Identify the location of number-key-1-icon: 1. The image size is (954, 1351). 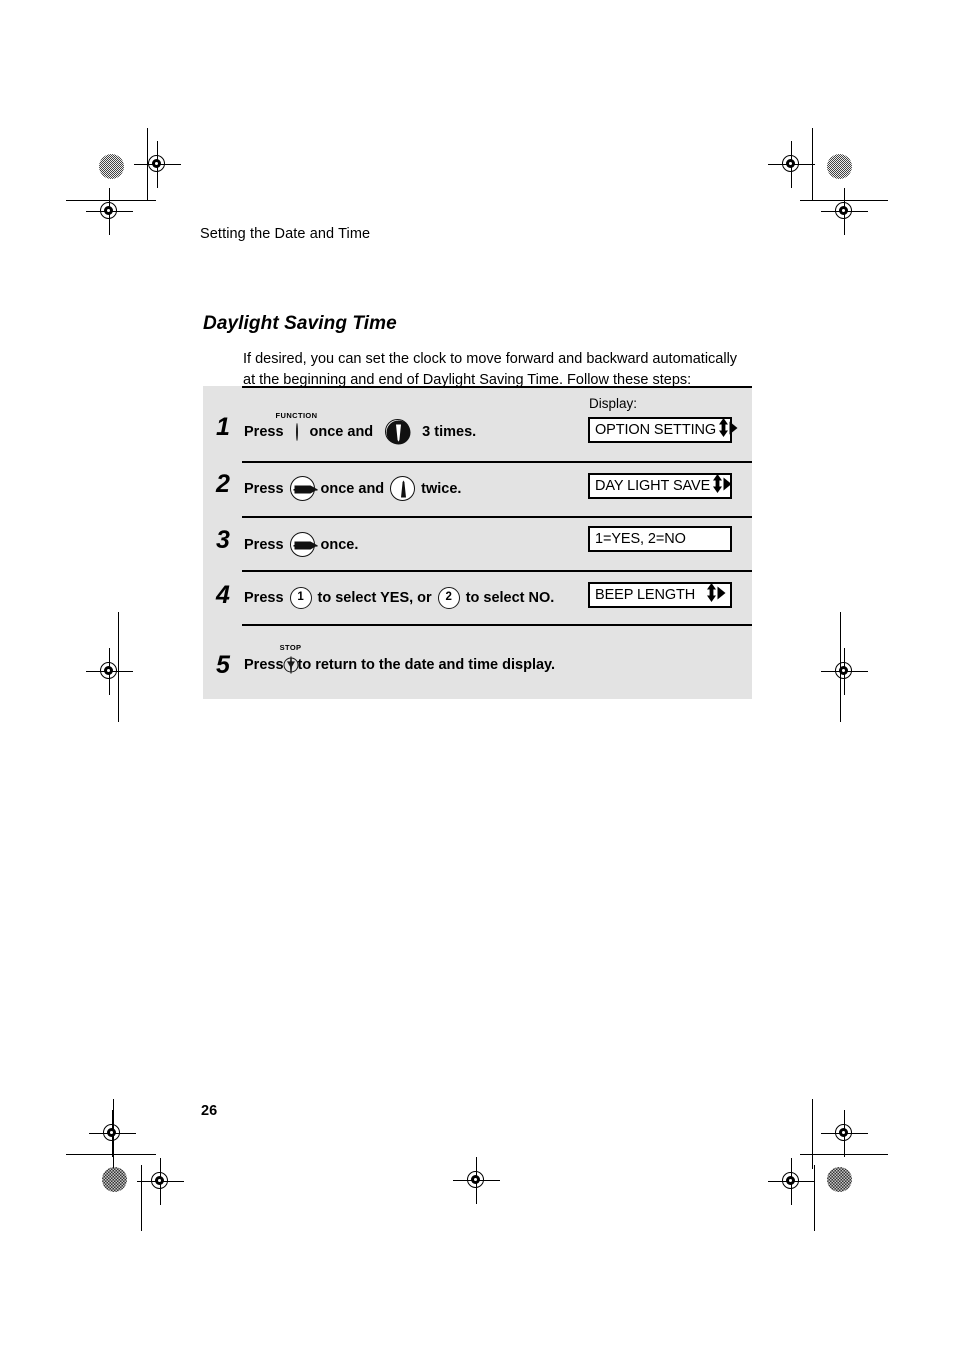
(300, 598).